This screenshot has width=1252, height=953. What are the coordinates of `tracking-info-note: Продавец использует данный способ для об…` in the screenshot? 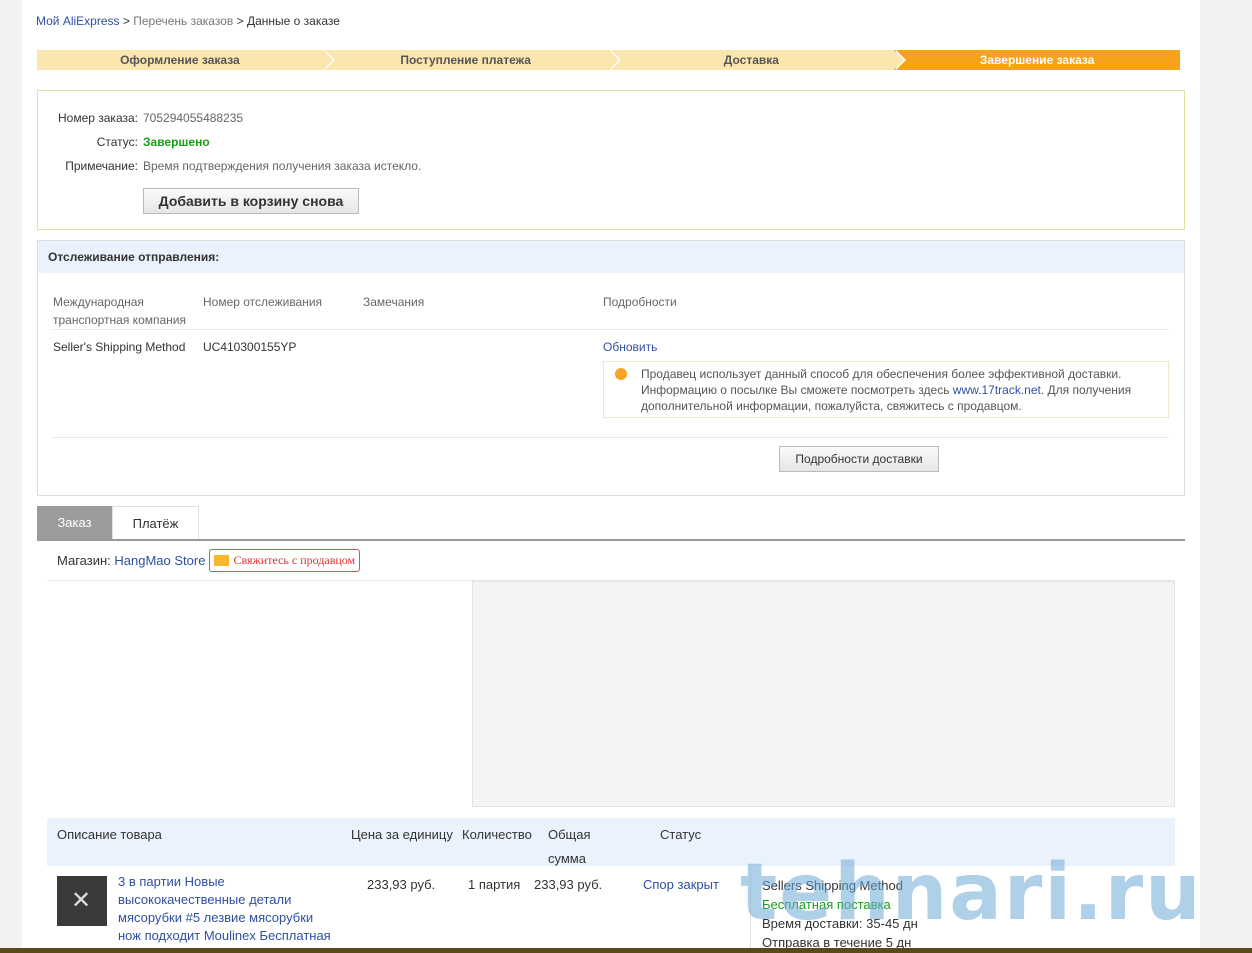 It's located at (886, 389).